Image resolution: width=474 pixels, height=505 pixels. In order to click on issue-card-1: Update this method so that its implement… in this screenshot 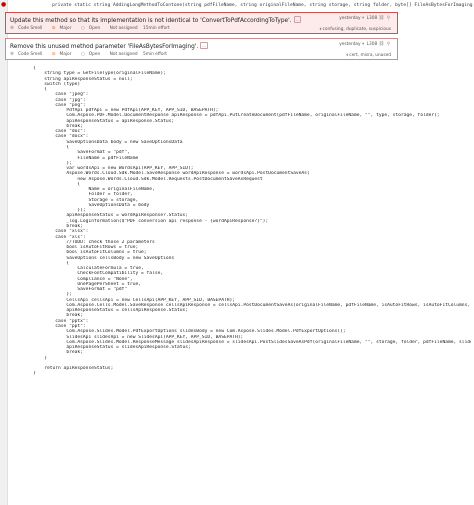, I will do `click(201, 23)`.